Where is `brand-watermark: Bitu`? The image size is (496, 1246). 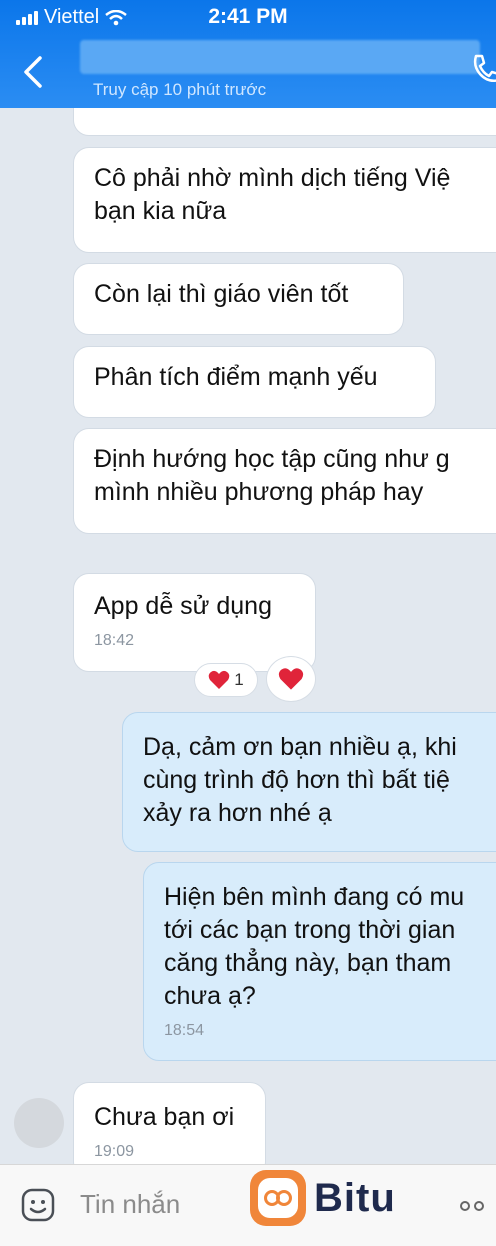 brand-watermark: Bitu is located at coordinates (323, 1198).